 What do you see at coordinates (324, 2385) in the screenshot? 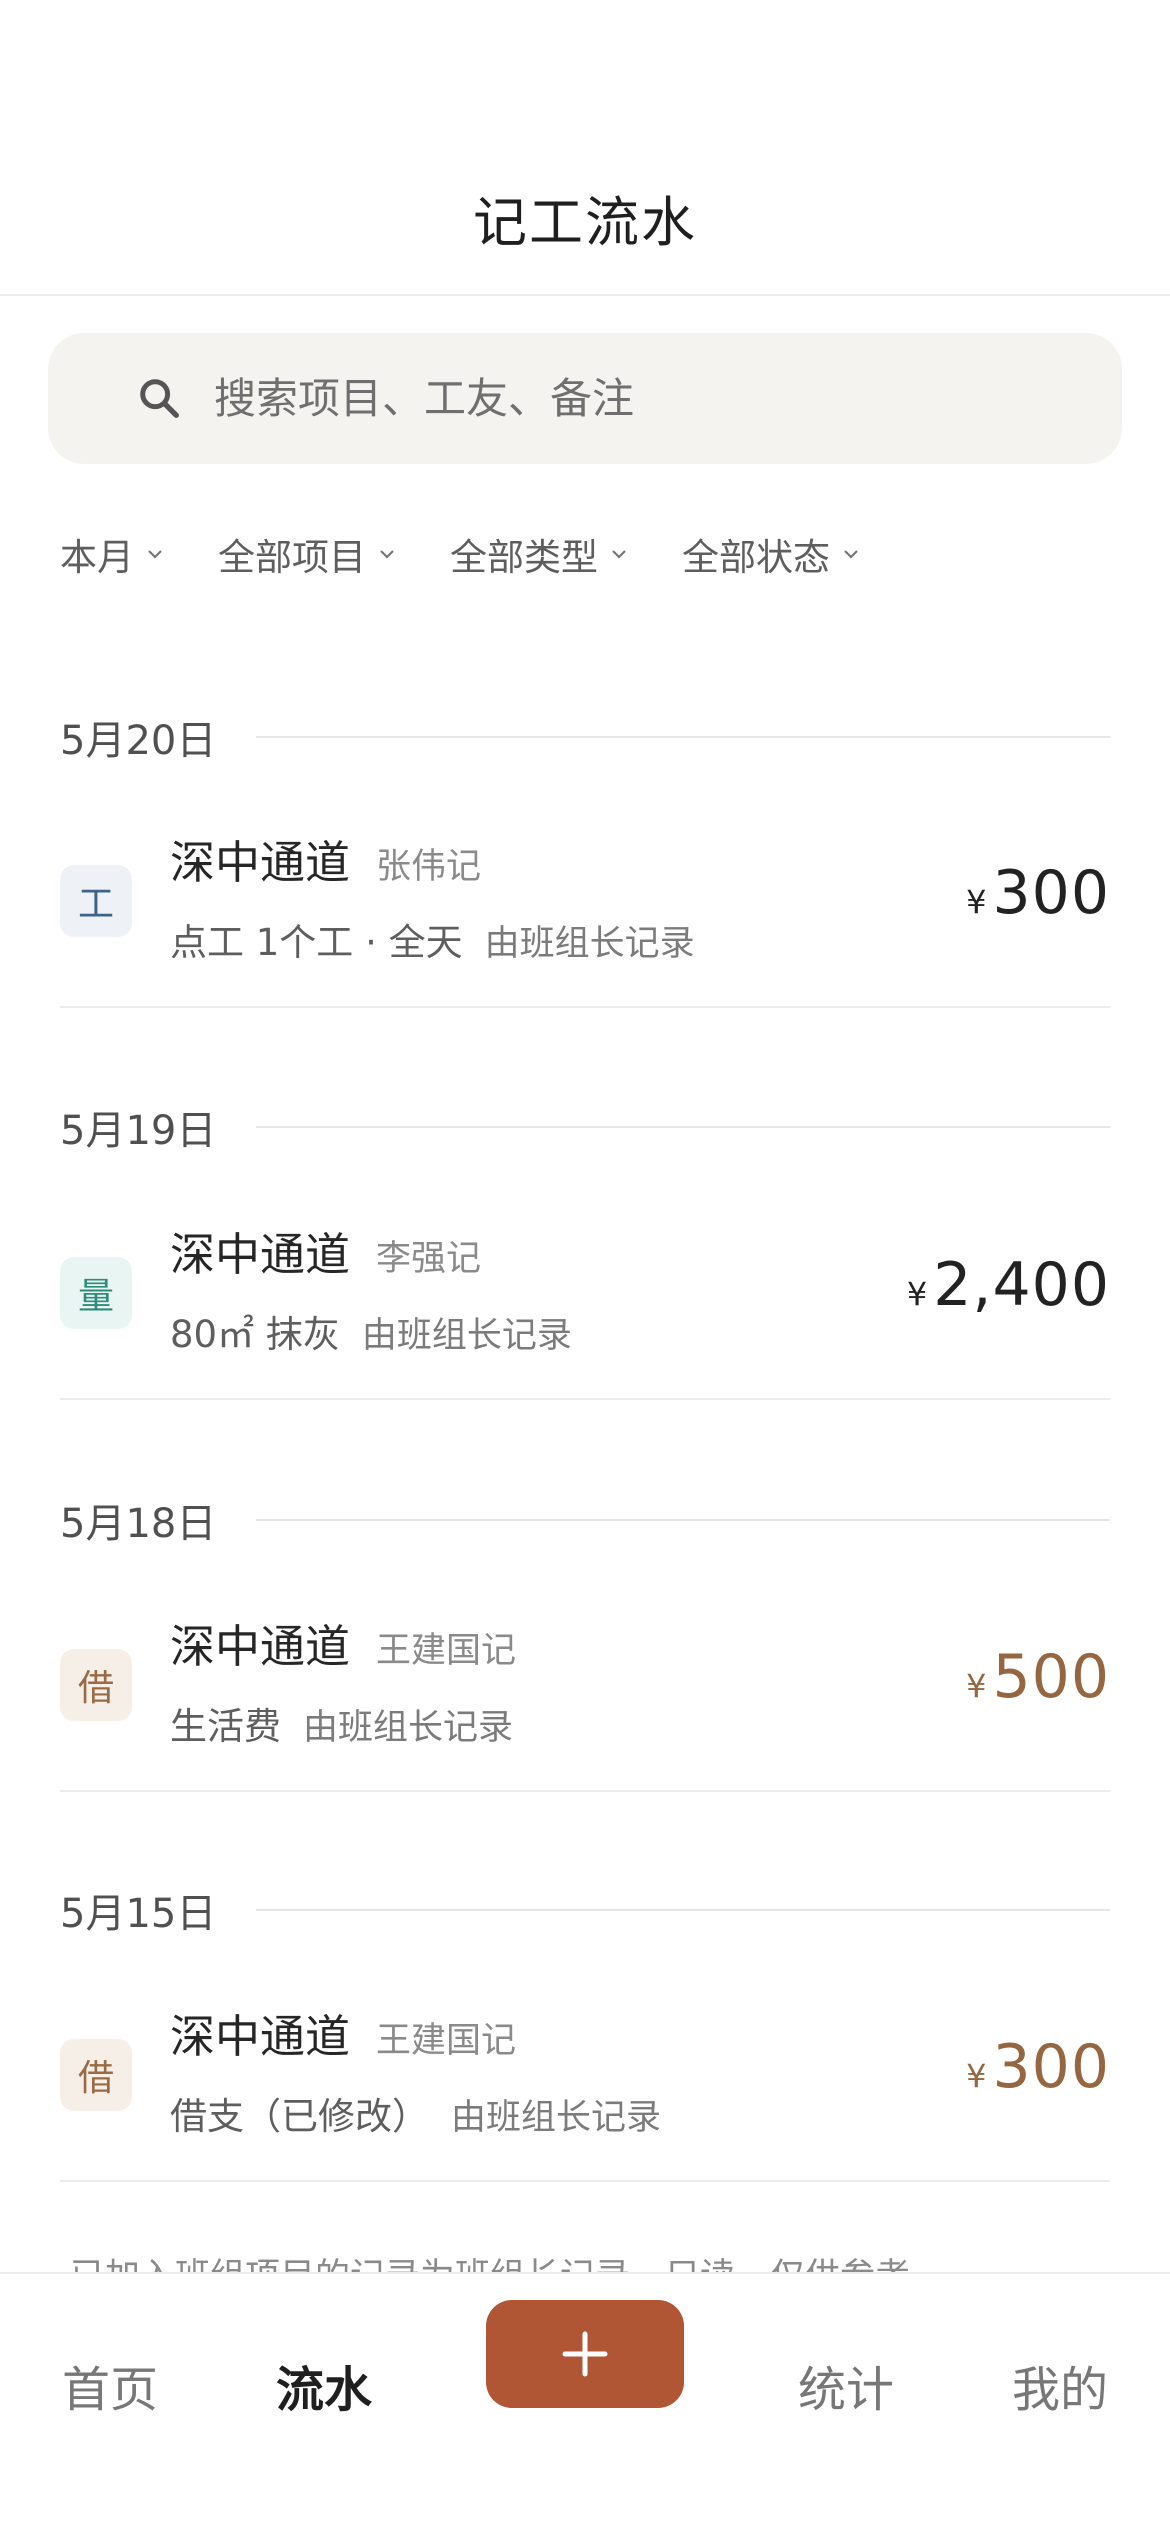
I see `tab-ledger: 流水` at bounding box center [324, 2385].